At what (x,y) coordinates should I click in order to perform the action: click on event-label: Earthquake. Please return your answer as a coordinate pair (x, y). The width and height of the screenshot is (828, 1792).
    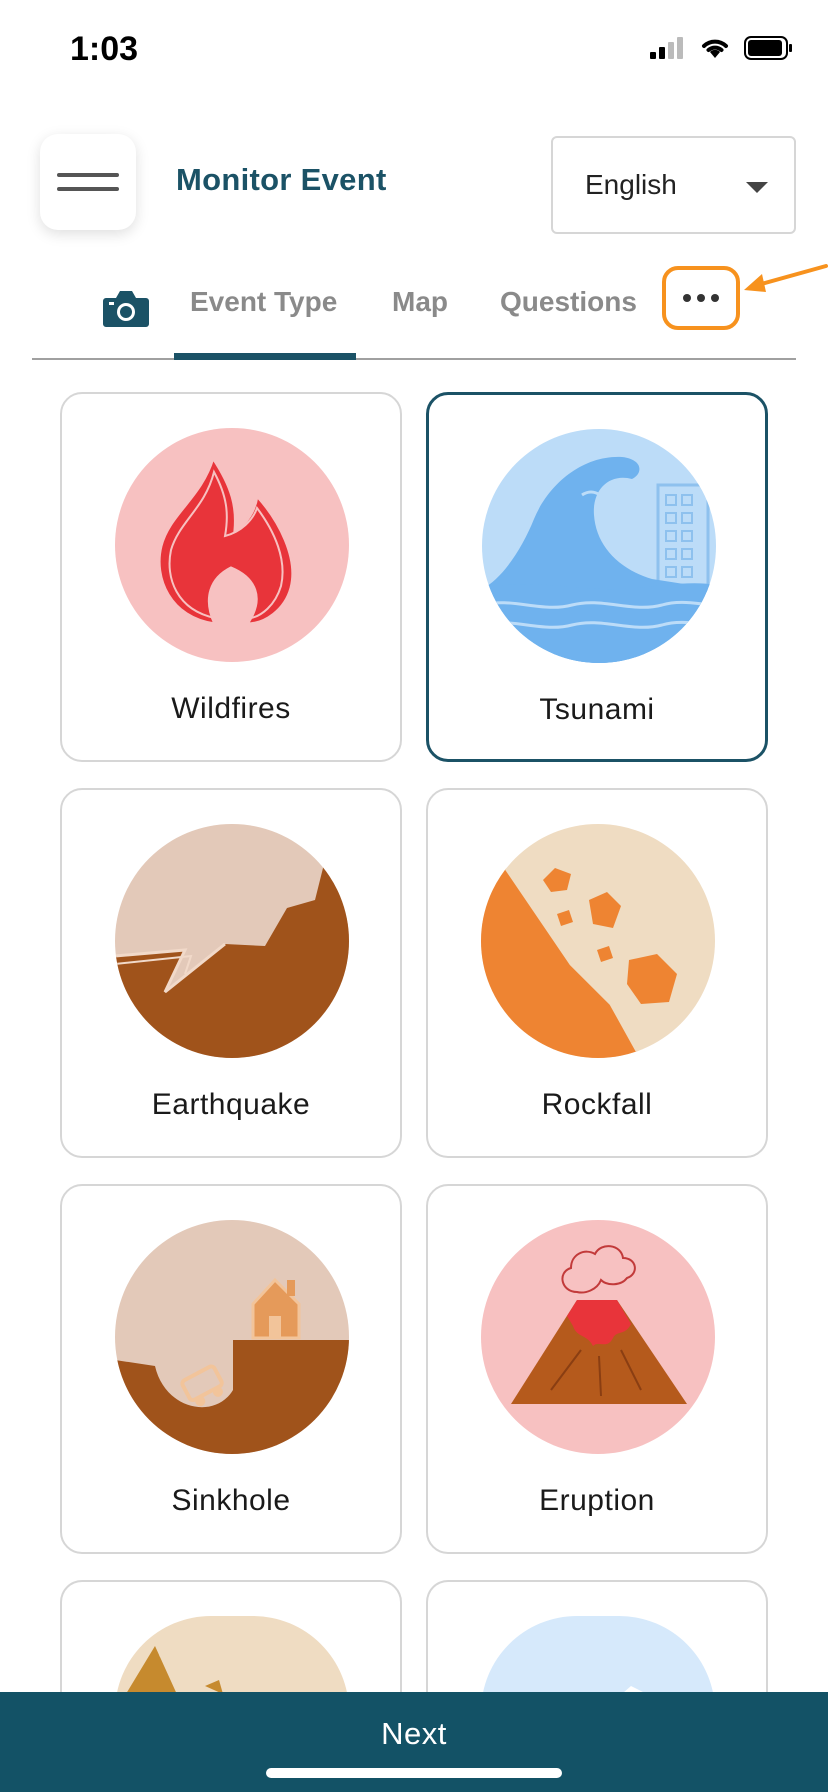
    Looking at the image, I should click on (231, 1104).